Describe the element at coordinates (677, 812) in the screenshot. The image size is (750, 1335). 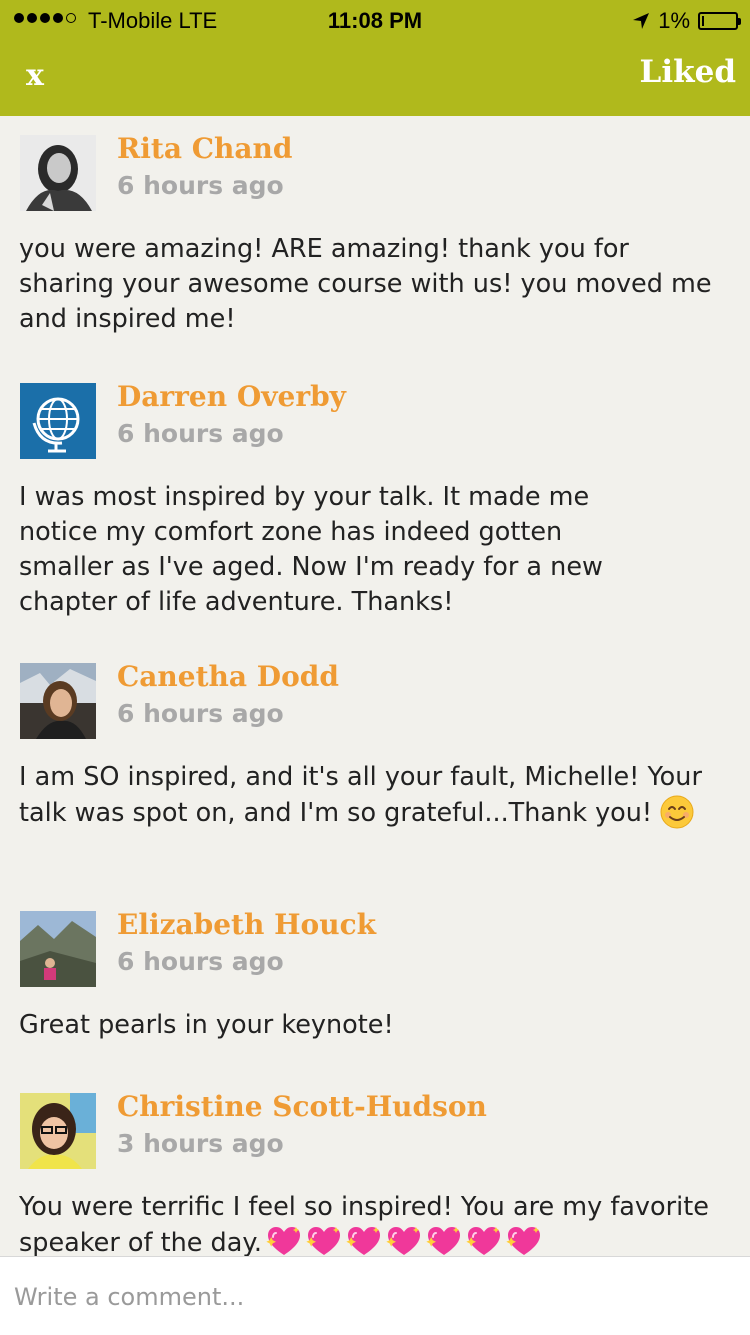
I see `smiling-face-emoji-icon` at that location.